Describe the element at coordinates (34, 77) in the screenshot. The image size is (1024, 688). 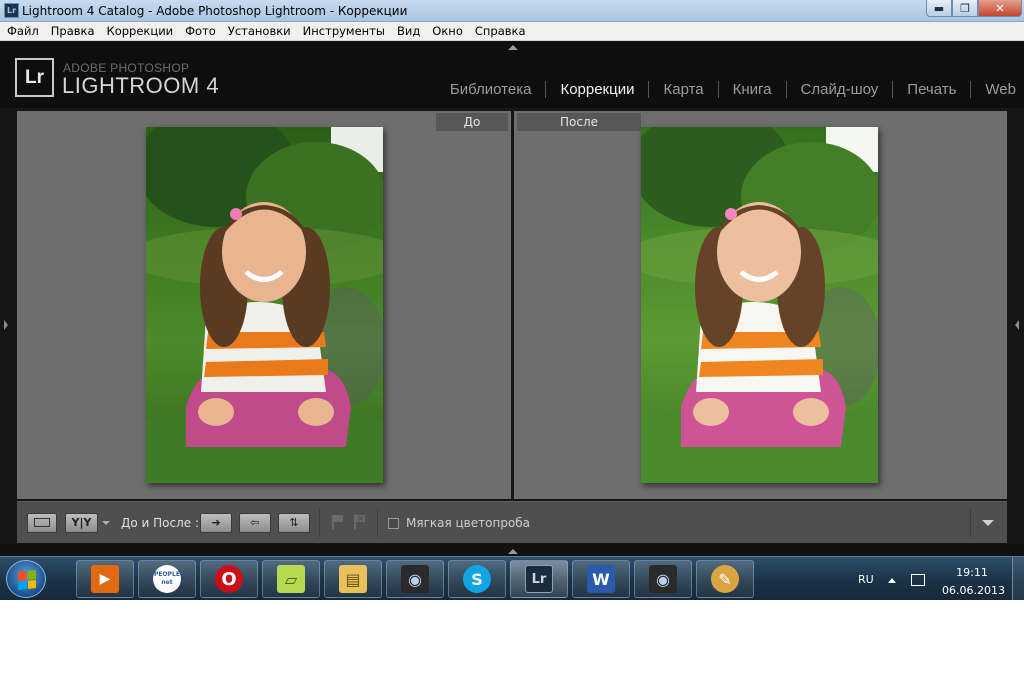
I see `lightroom-logo: Lr` at that location.